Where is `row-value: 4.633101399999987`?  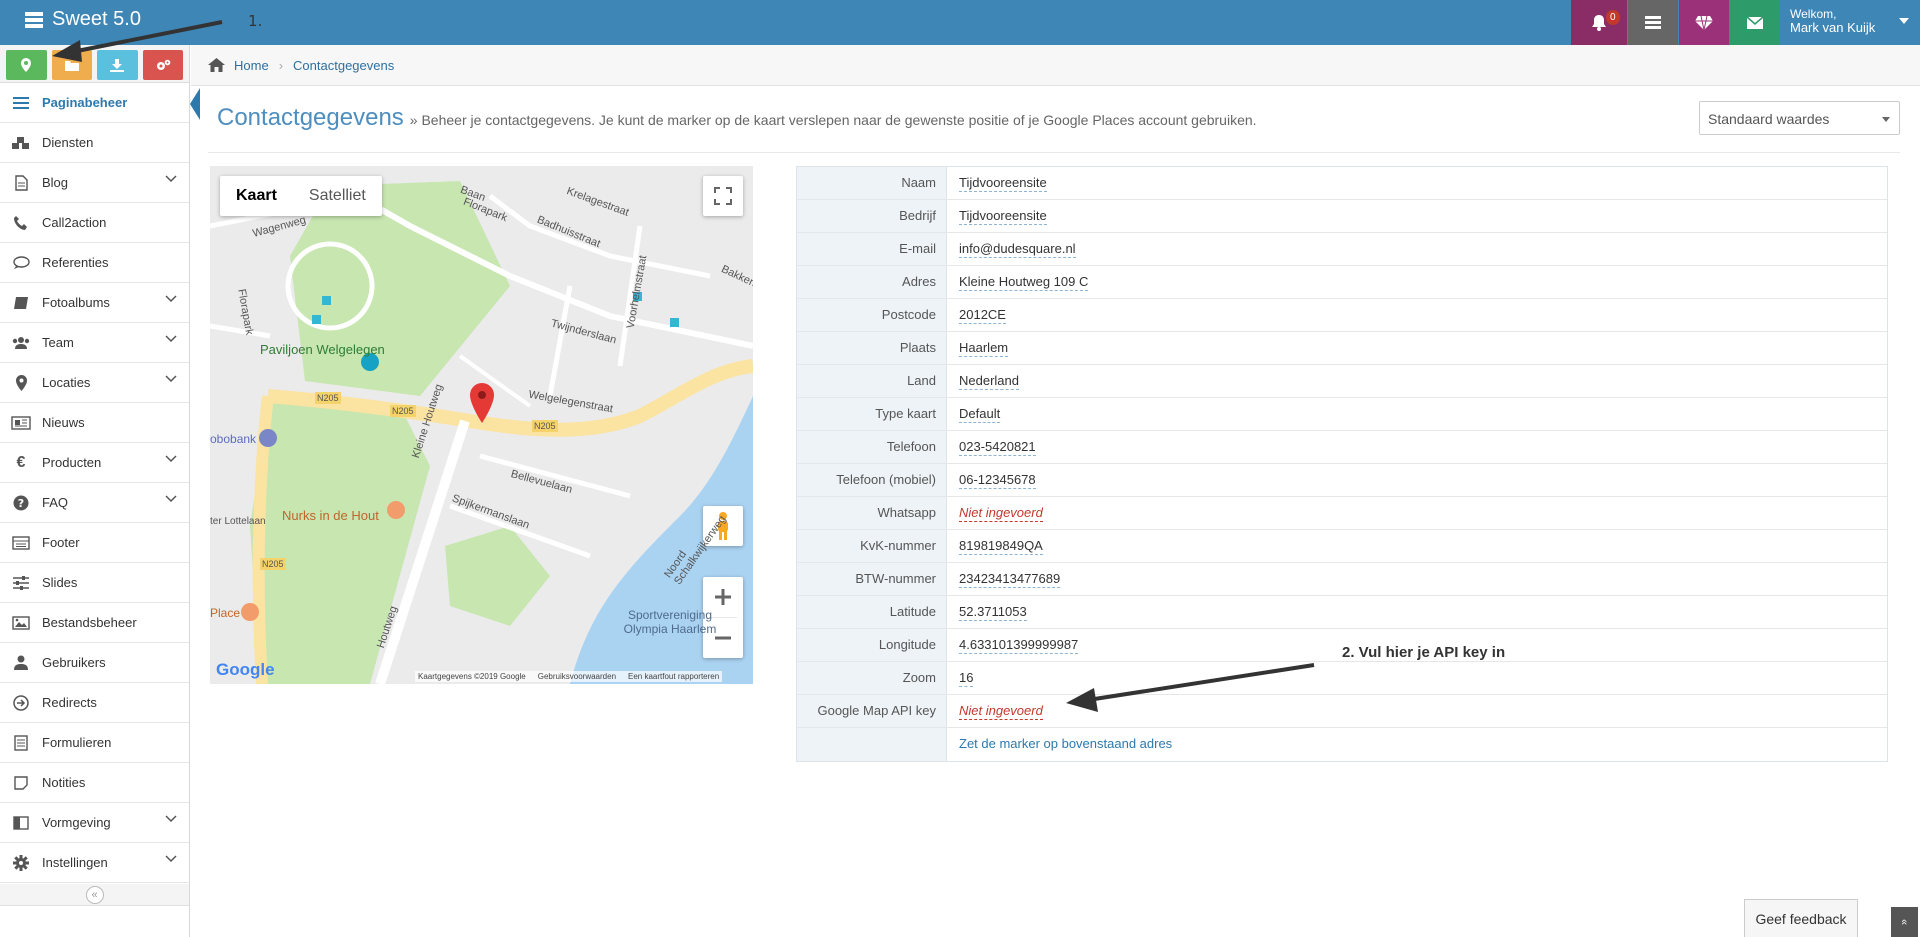 row-value: 4.633101399999987 is located at coordinates (1013, 645).